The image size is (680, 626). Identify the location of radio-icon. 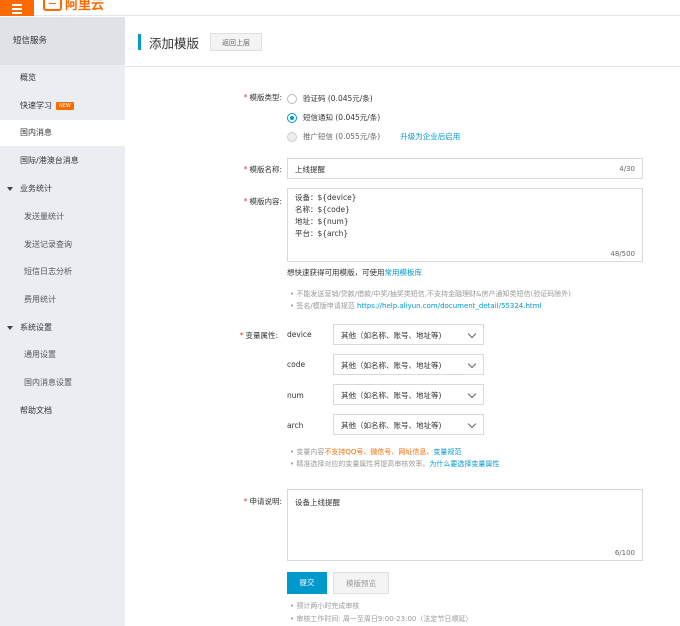
(292, 98).